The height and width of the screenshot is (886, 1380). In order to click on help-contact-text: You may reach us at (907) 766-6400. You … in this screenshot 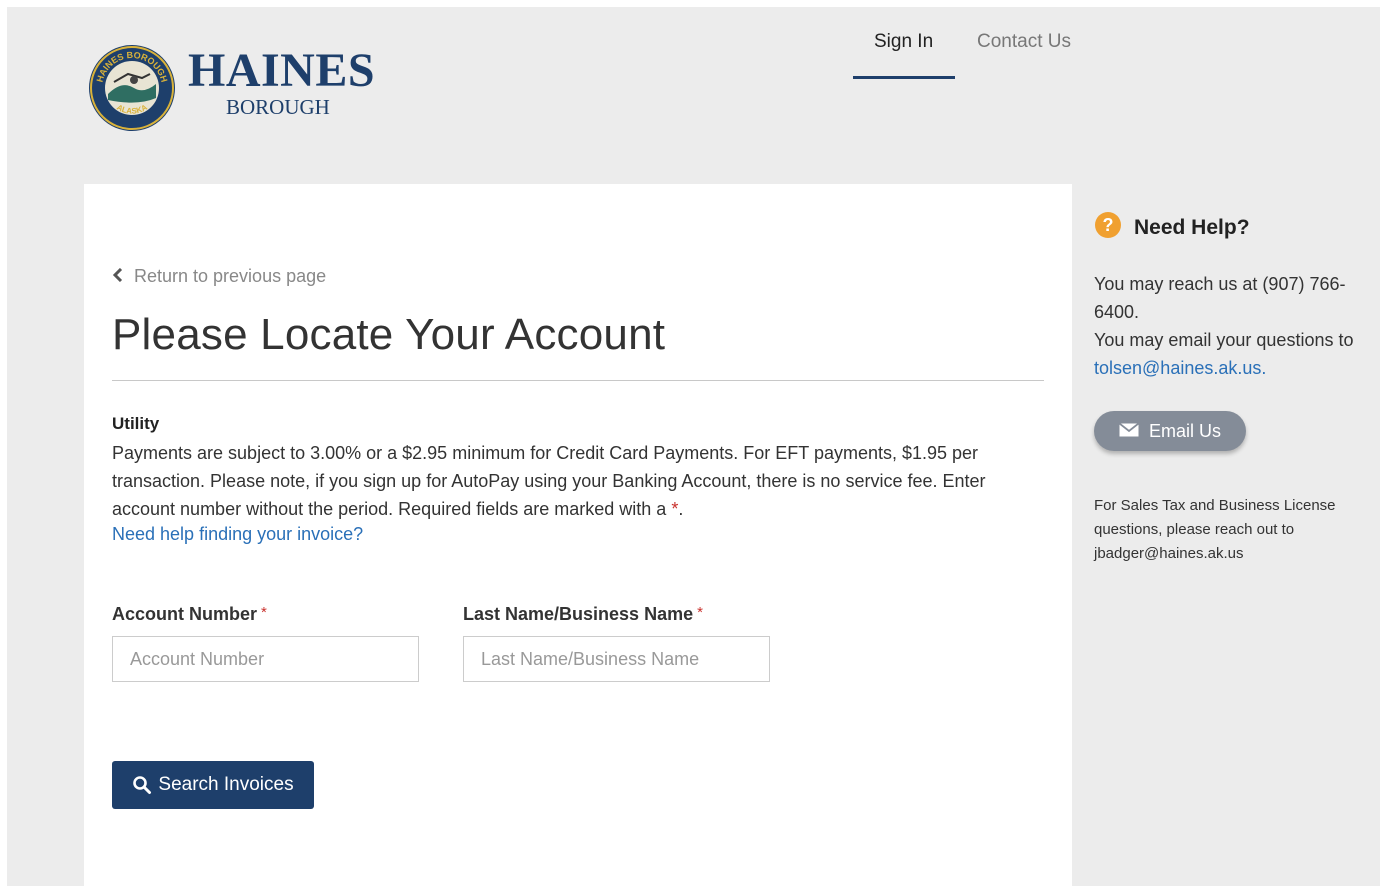, I will do `click(1237, 326)`.